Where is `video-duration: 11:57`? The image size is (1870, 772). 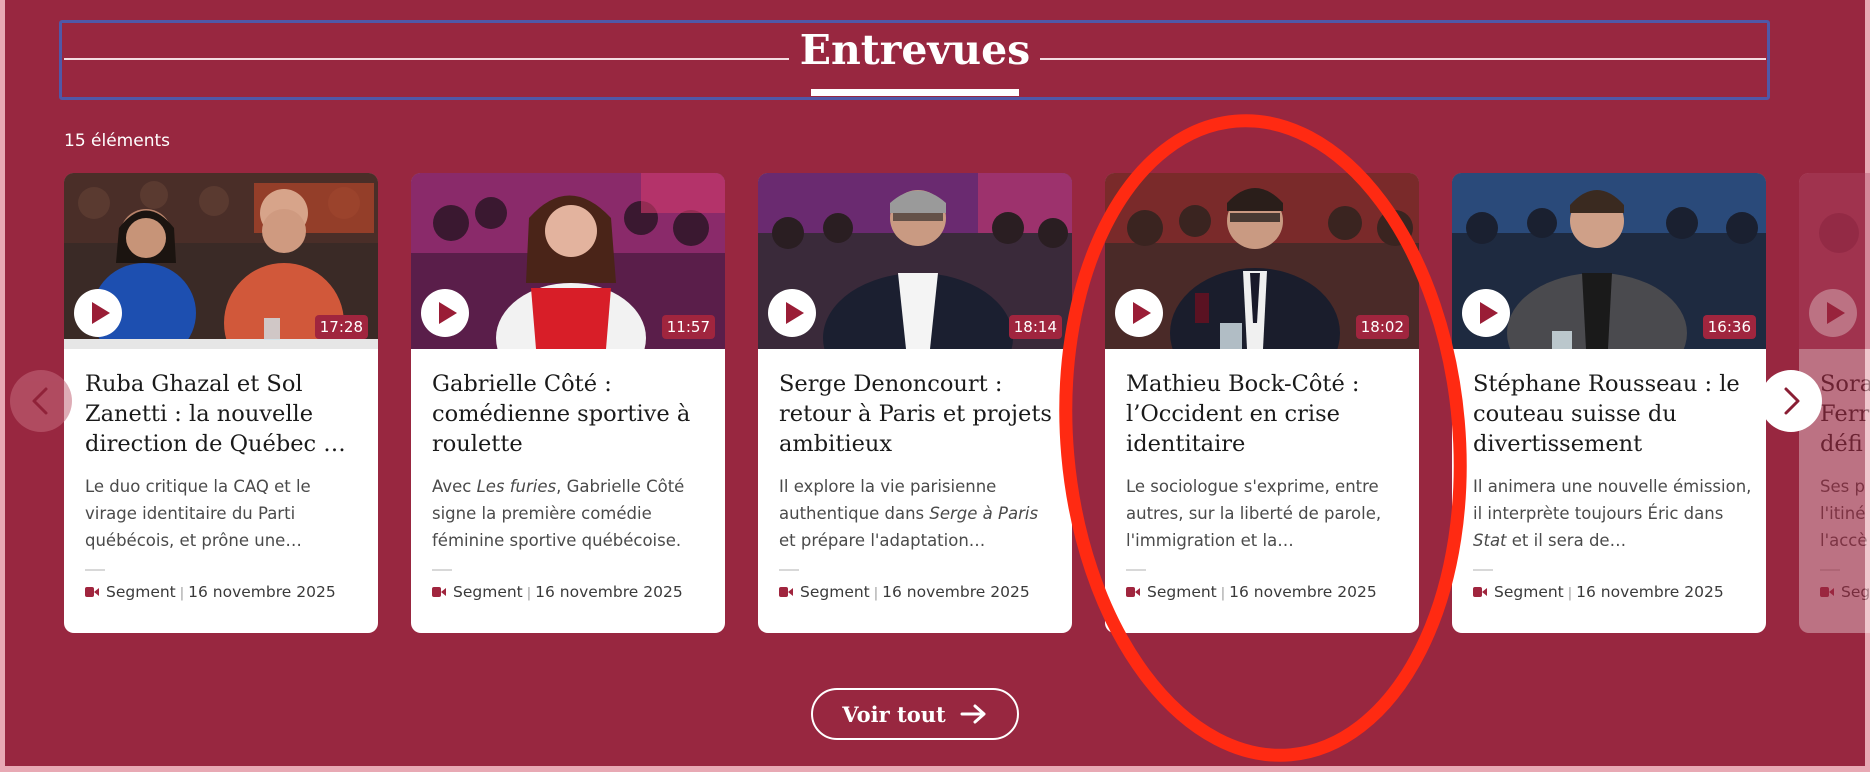 video-duration: 11:57 is located at coordinates (688, 327).